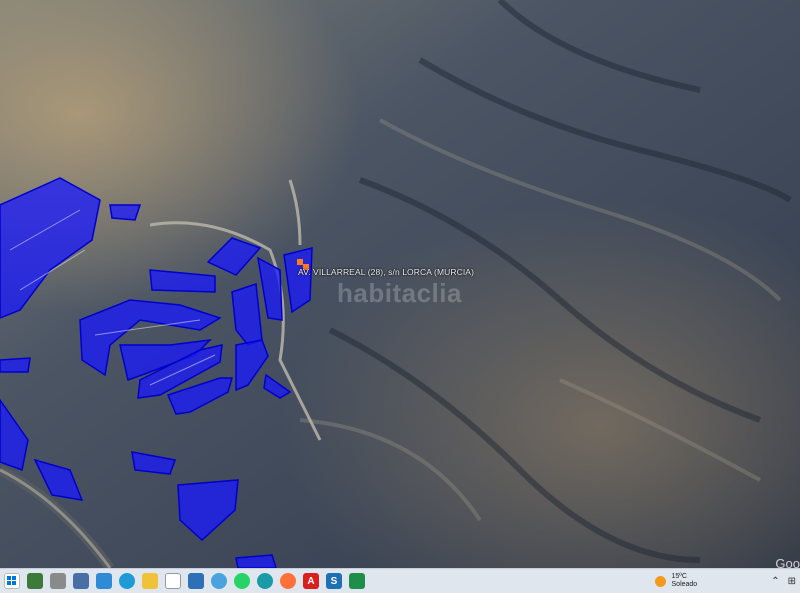 This screenshot has height=593, width=800. Describe the element at coordinates (775, 581) in the screenshot. I see `chevron-up-icon: ⌃` at that location.